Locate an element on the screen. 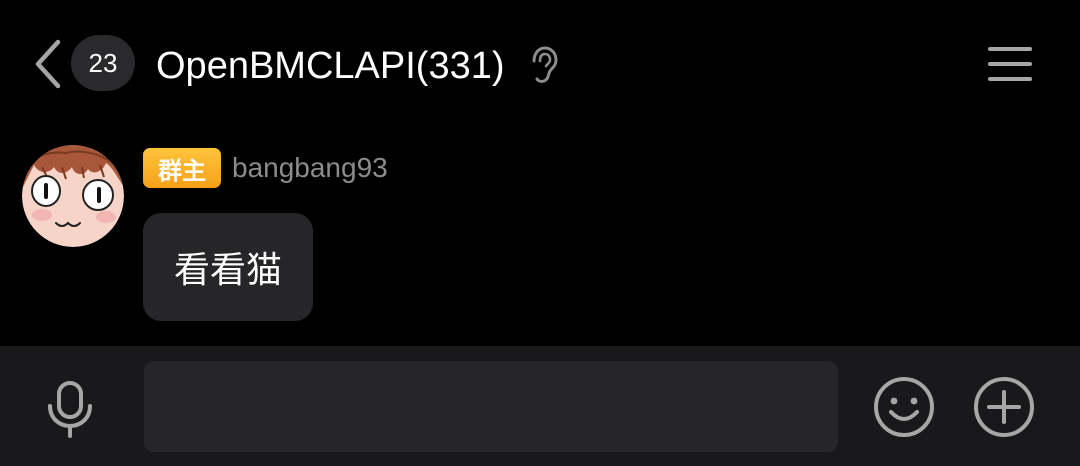 This screenshot has width=1080, height=466. owner-role-badge: 群主 is located at coordinates (182, 168).